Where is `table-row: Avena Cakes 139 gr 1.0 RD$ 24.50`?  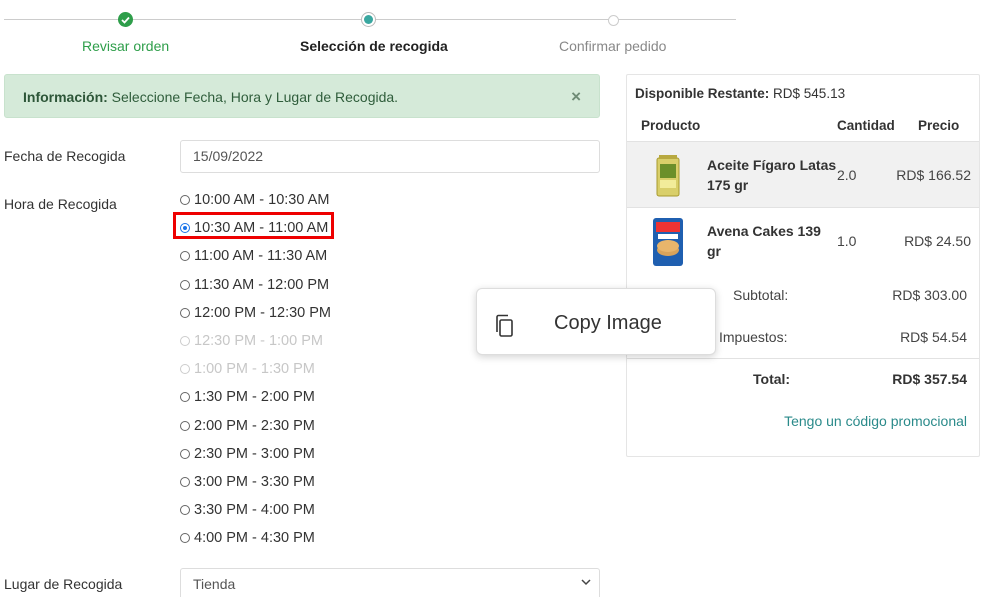 table-row: Avena Cakes 139 gr 1.0 RD$ 24.50 is located at coordinates (803, 241).